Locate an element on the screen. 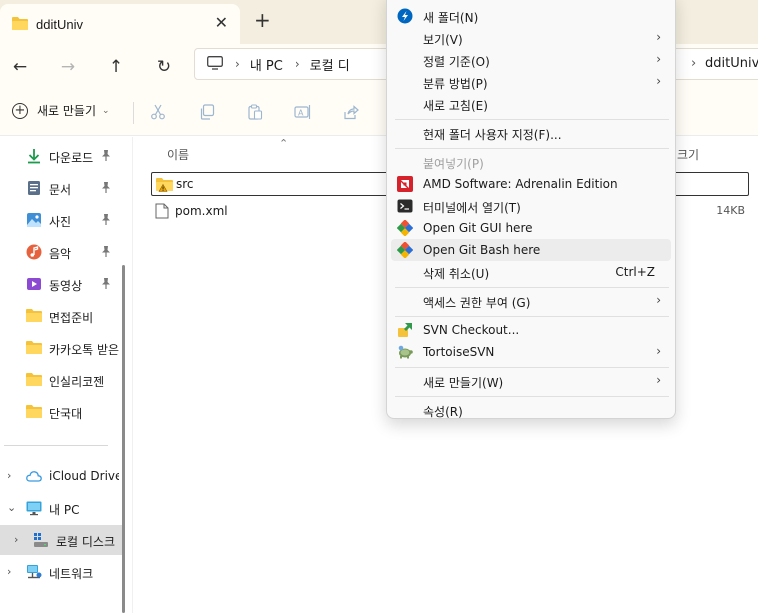 The height and width of the screenshot is (613, 758). column-header-name: 이름 is located at coordinates (178, 154).